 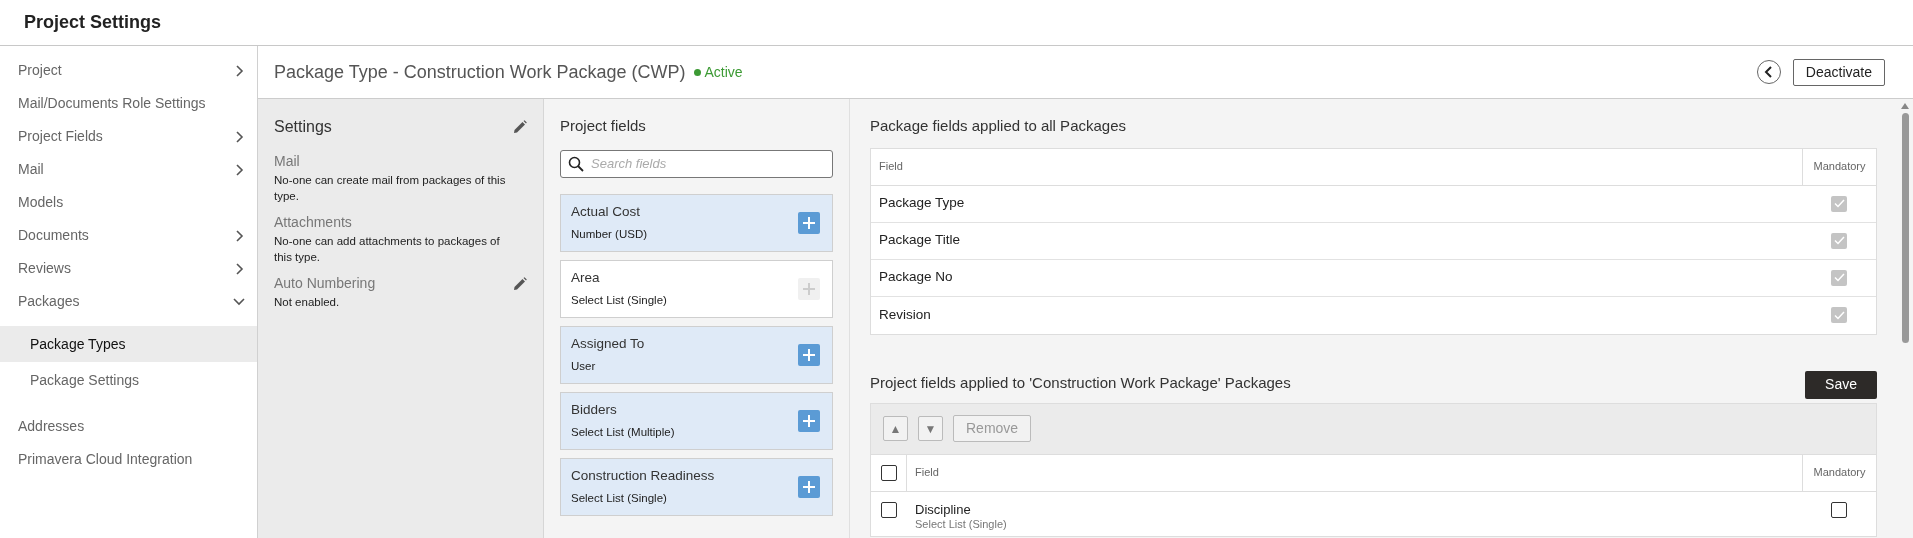 What do you see at coordinates (998, 126) in the screenshot?
I see `section-title: Package fields applied to all Packages` at bounding box center [998, 126].